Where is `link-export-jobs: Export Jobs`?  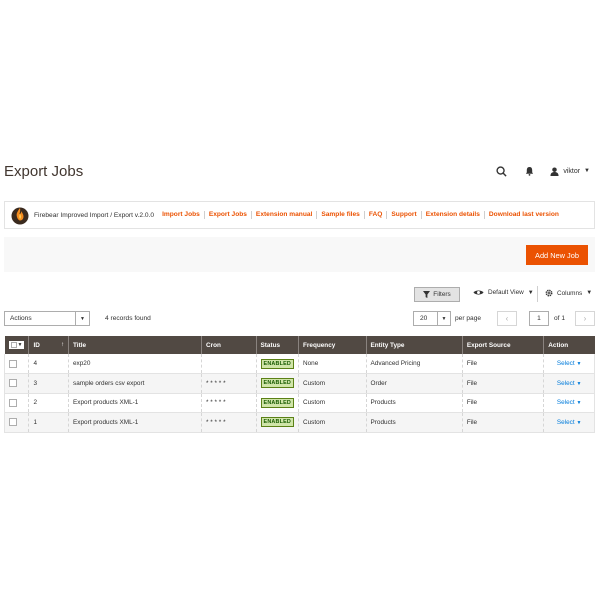 link-export-jobs: Export Jobs is located at coordinates (227, 215).